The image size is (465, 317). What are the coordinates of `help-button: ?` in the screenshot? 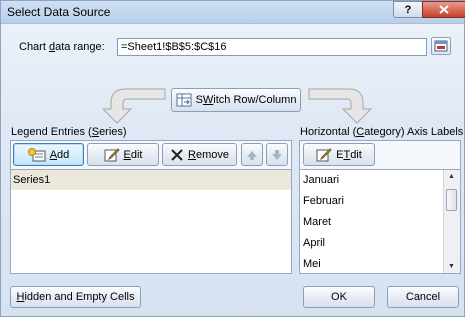 It's located at (408, 9).